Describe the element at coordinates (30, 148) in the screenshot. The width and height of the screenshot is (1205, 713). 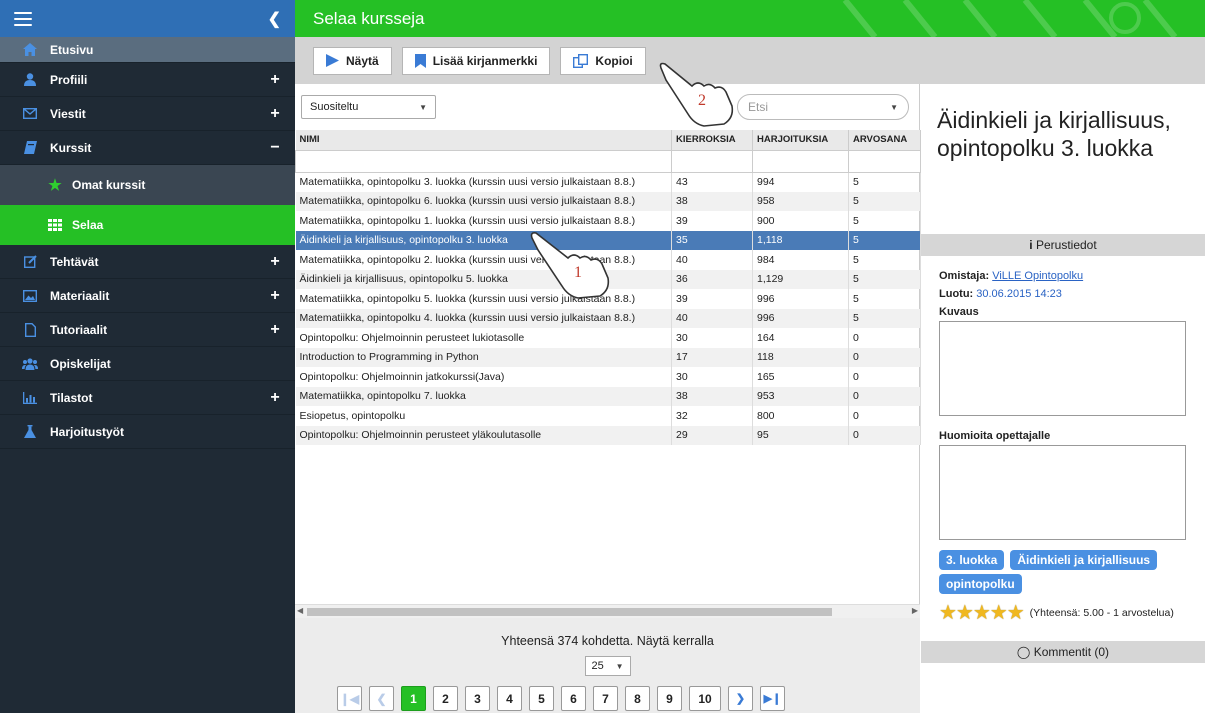
I see `book-icon` at that location.